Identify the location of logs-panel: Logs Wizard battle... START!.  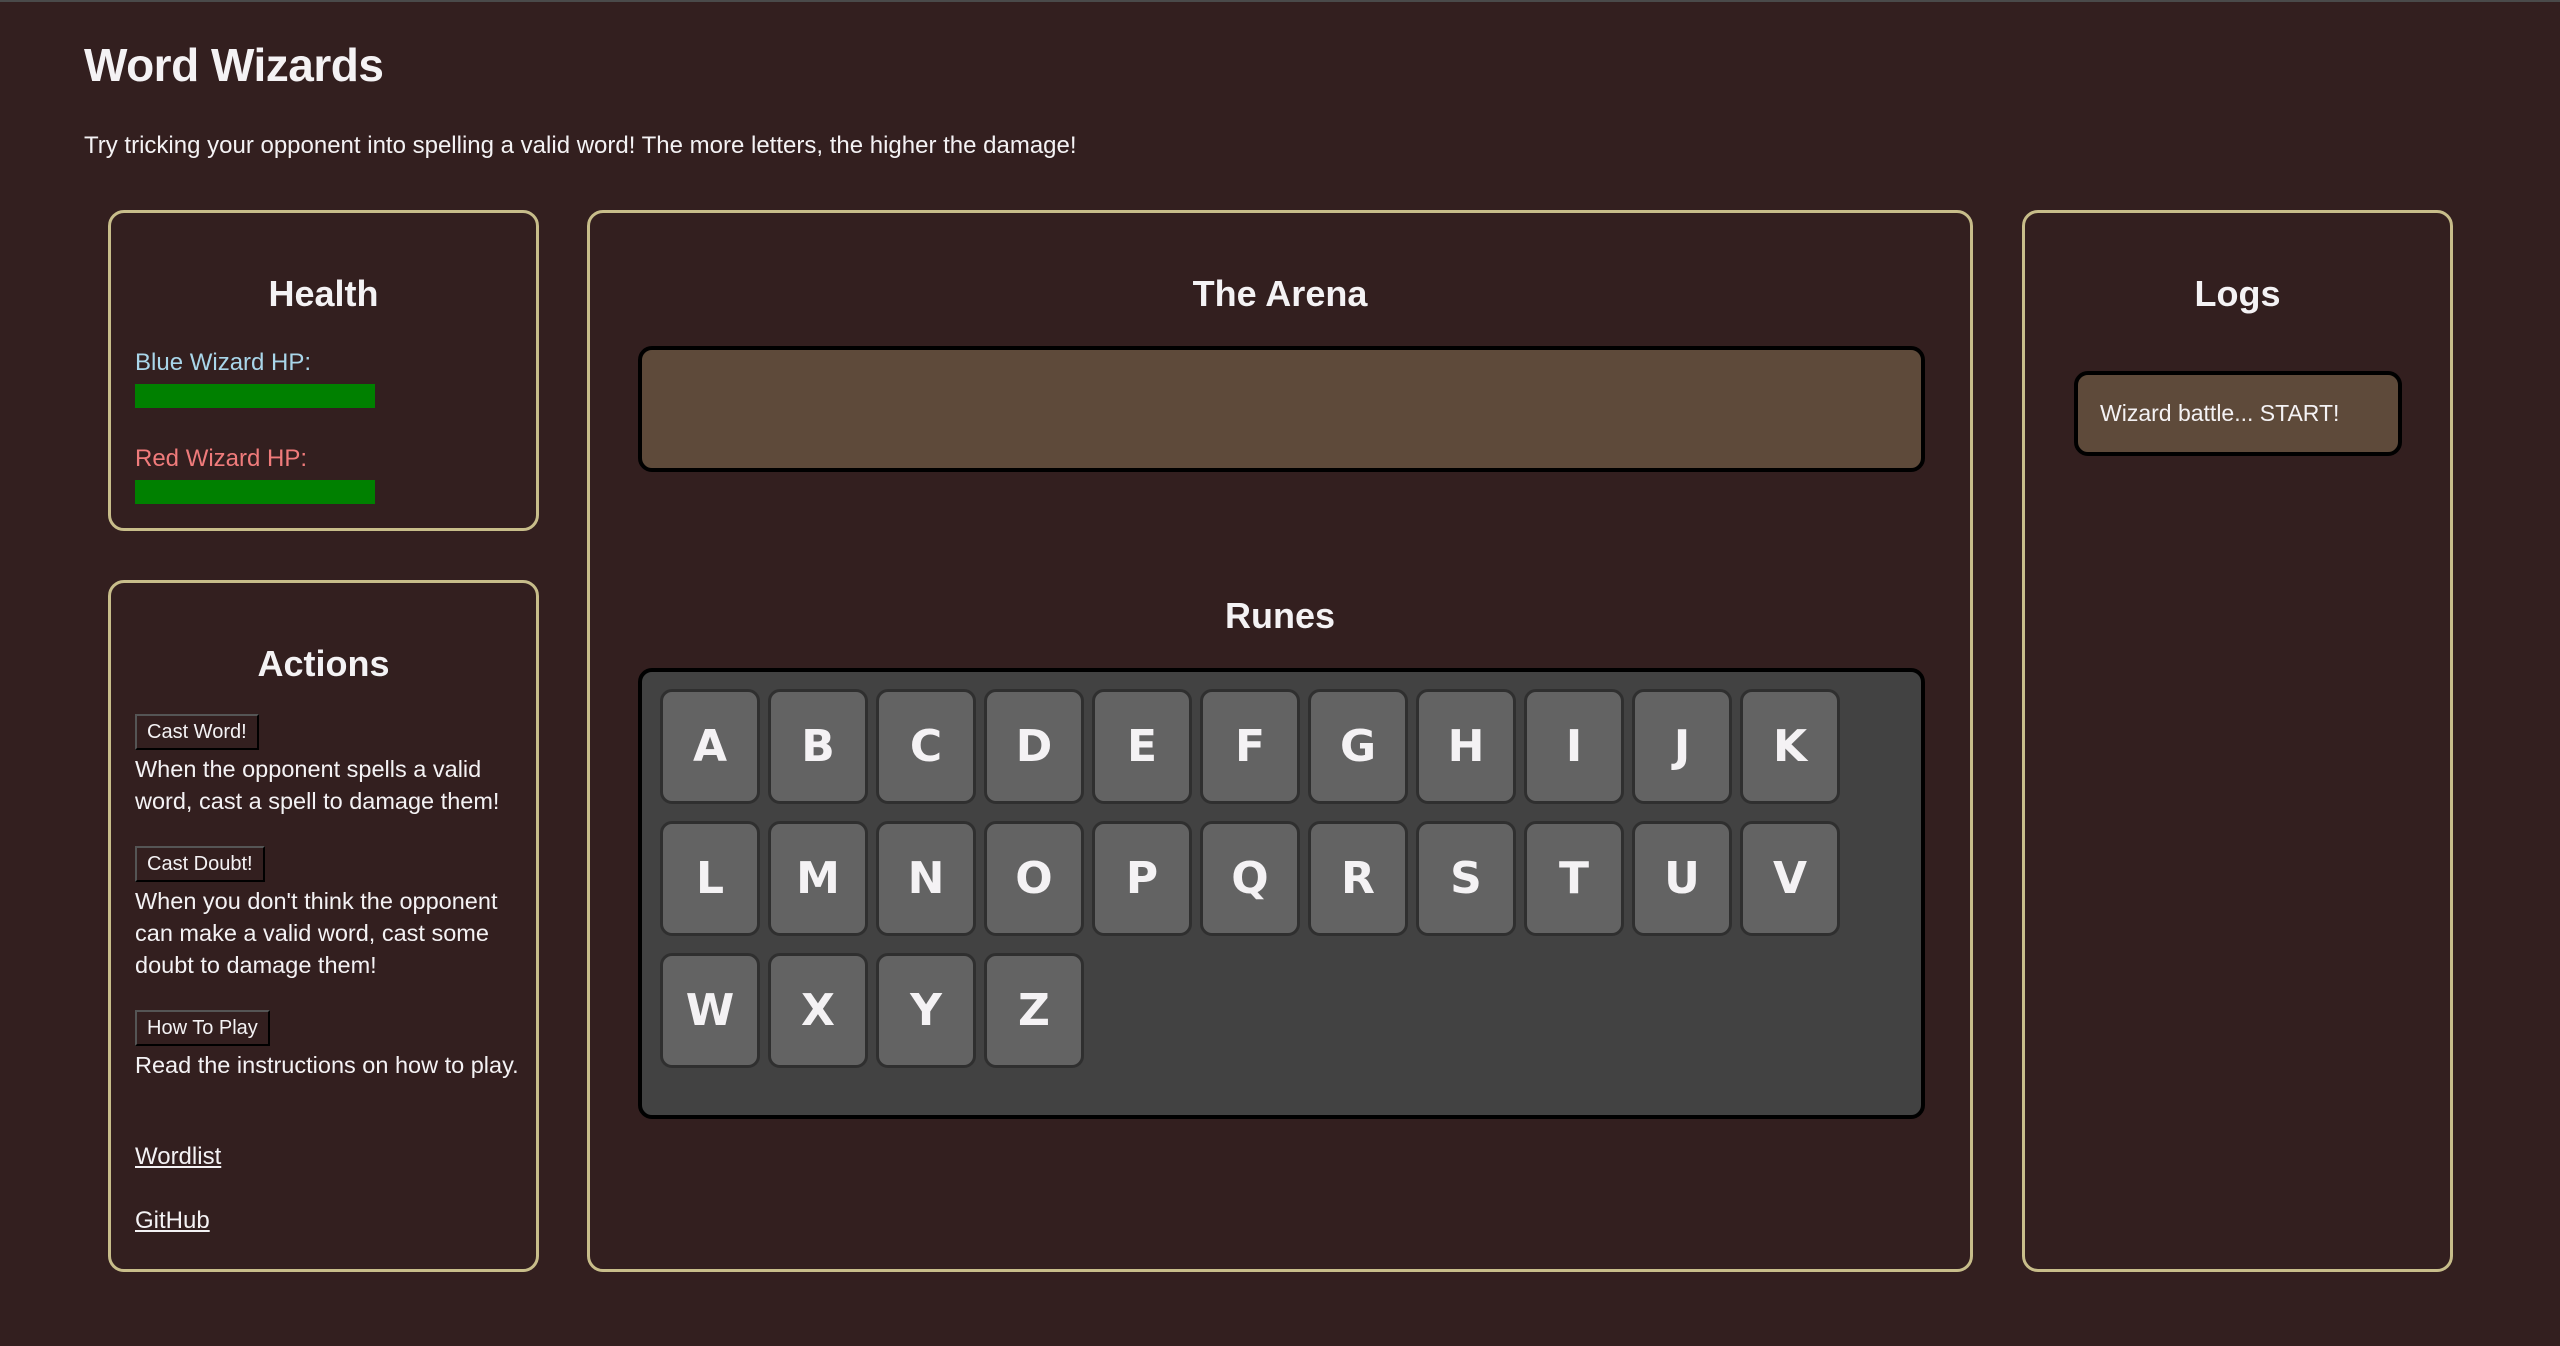
(2237, 741).